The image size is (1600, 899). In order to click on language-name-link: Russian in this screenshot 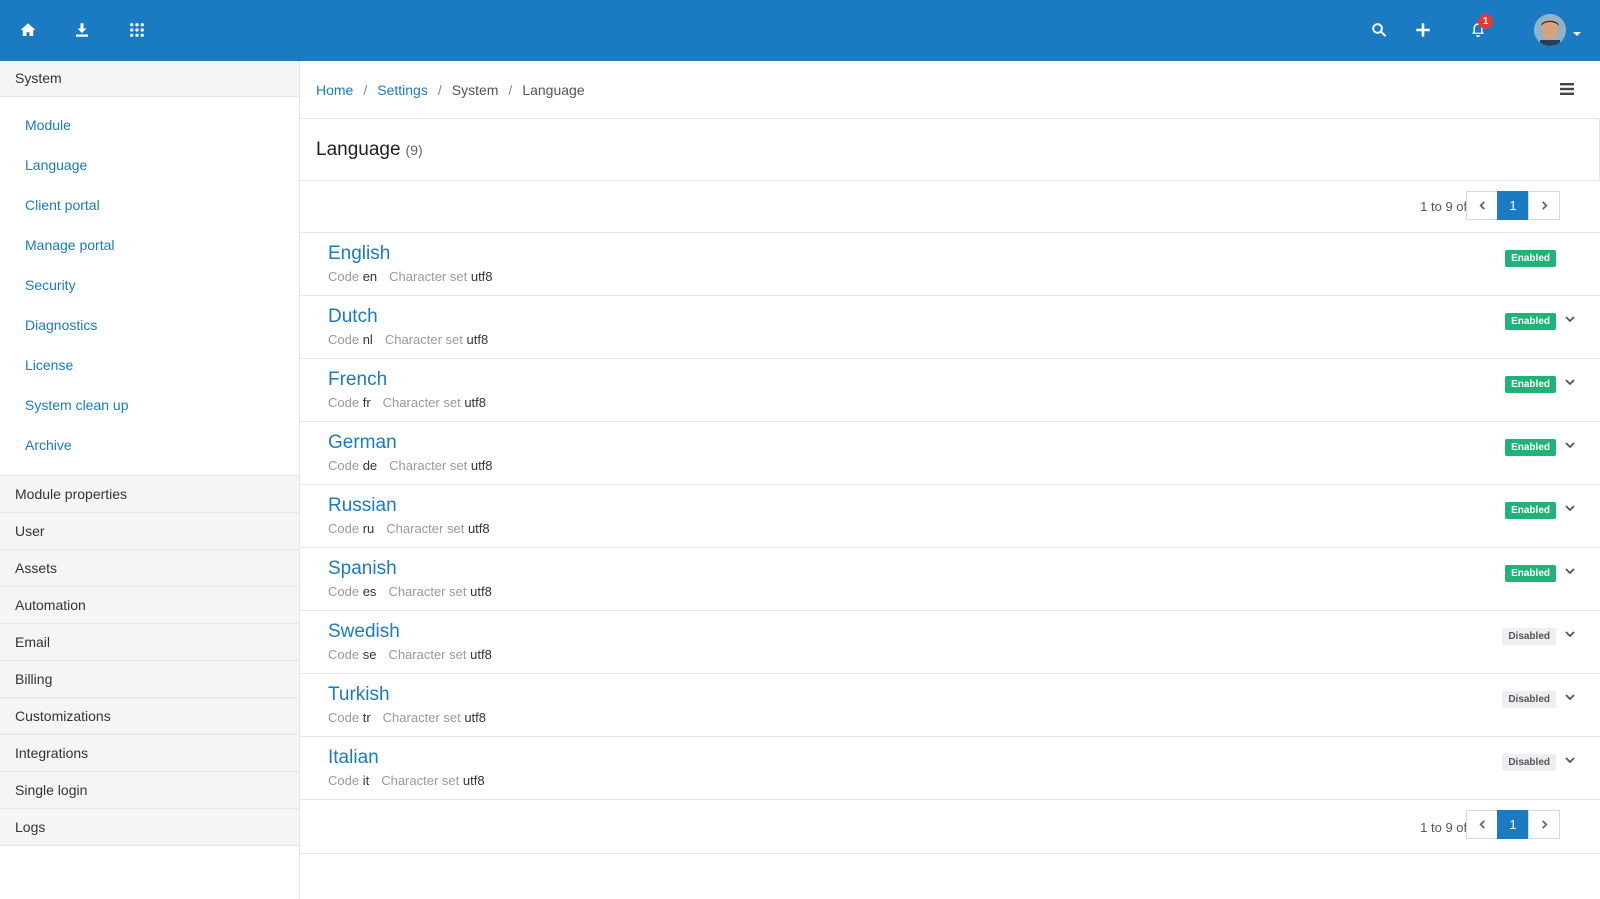, I will do `click(362, 506)`.